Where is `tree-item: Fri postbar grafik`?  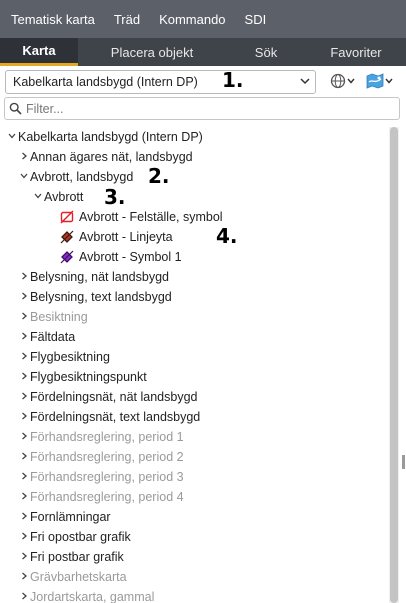
tree-item: Fri postbar grafik is located at coordinates (71, 557).